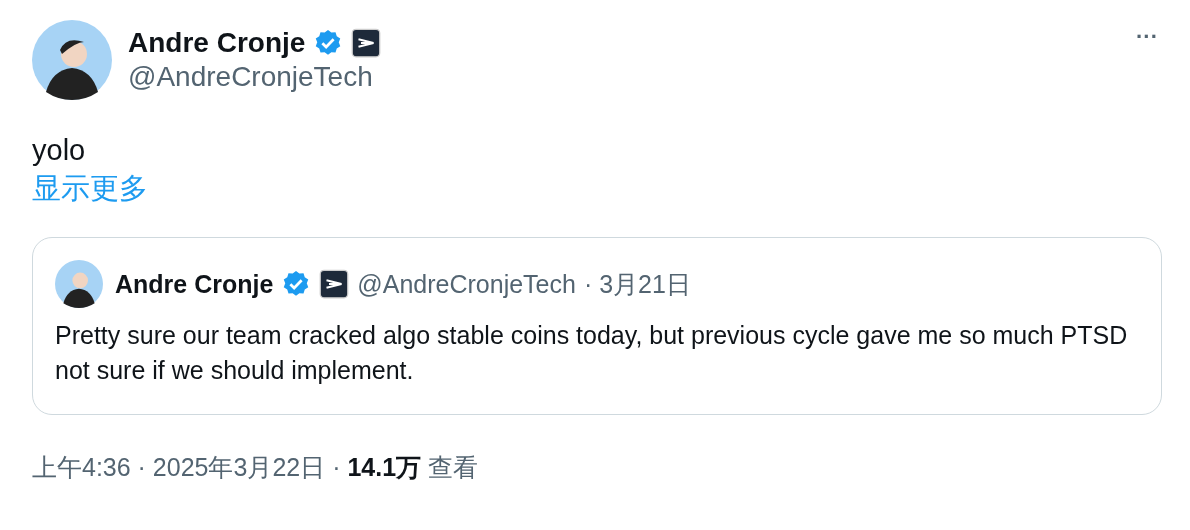 This screenshot has height=530, width=1190. I want to click on quote-text: Pretty sure our team cracked algo stable coins today, but previous cycle gave me so much PTSD not sure if we should implement., so click(592, 353).